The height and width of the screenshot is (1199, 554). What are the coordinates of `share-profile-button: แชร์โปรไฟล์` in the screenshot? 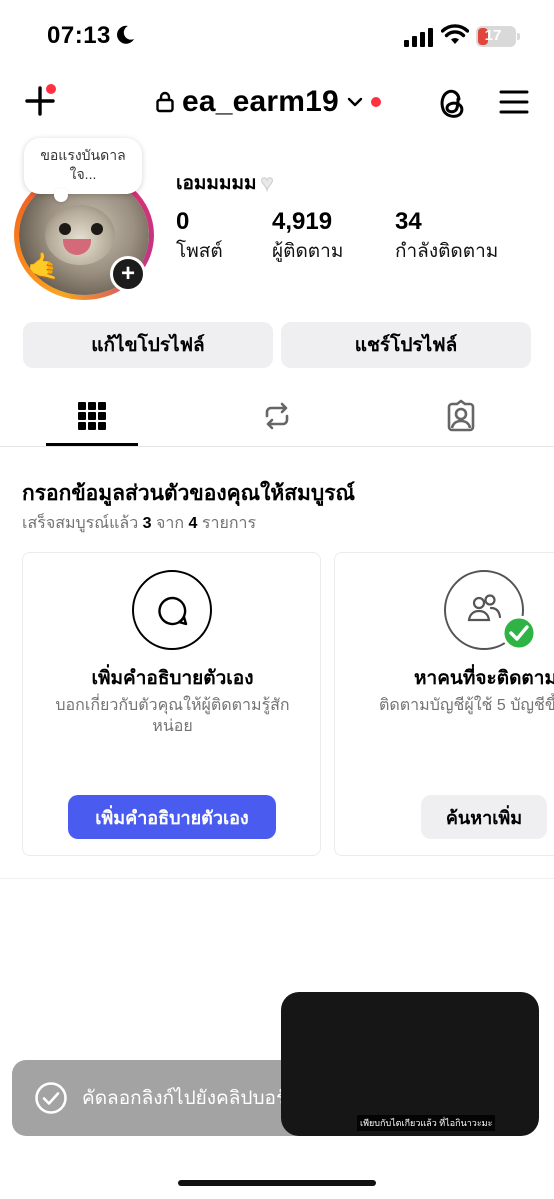 It's located at (406, 345).